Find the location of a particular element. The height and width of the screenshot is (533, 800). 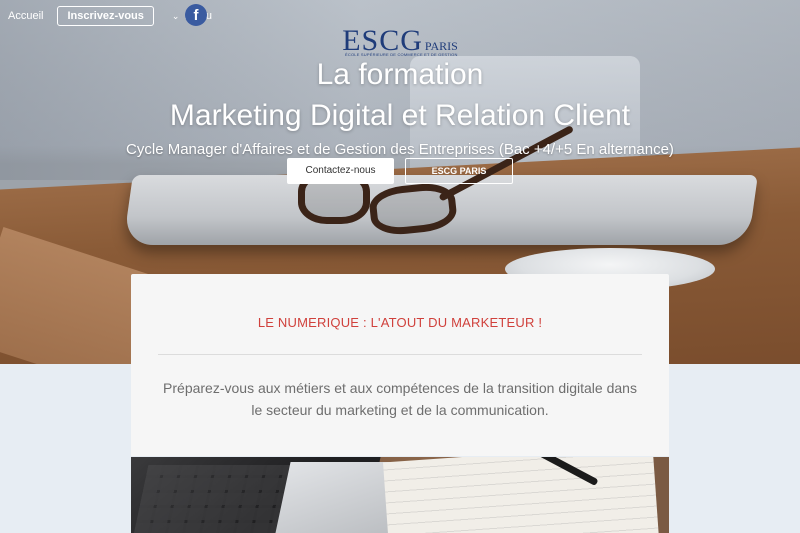

register-button: Inscrivez-vous is located at coordinates (105, 16).